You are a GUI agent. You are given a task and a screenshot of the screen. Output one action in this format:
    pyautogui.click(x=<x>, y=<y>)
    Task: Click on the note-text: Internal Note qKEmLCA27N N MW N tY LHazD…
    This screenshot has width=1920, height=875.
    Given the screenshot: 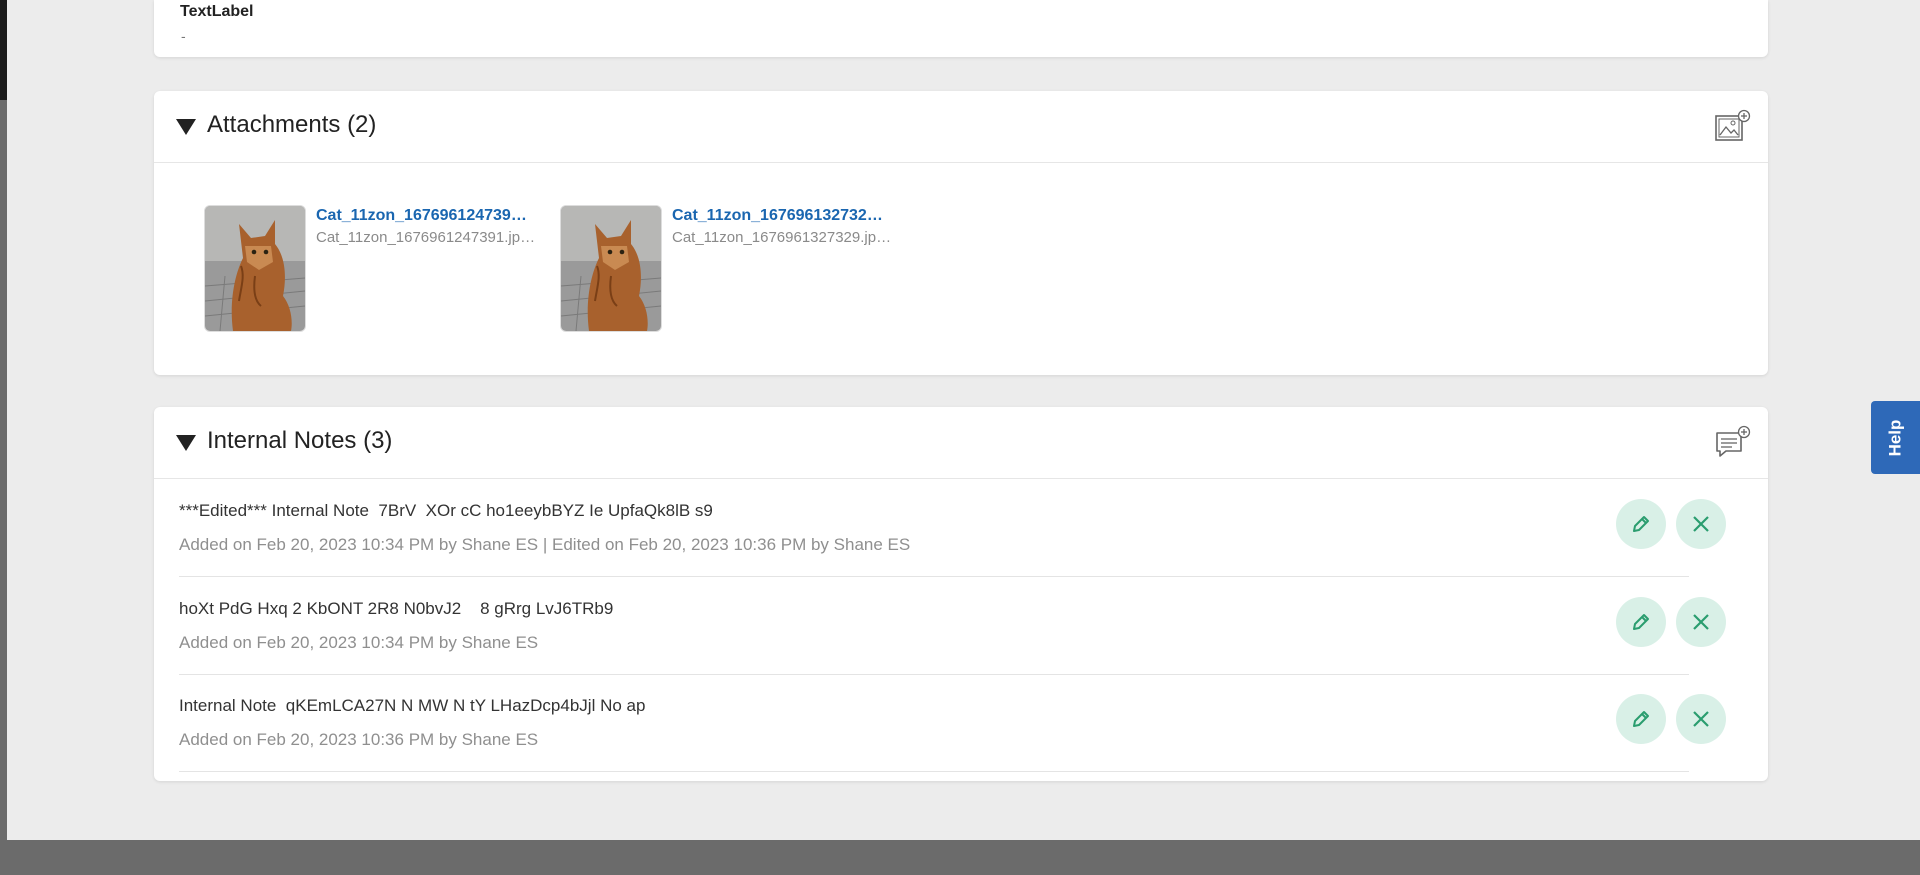 What is the action you would take?
    pyautogui.click(x=412, y=705)
    